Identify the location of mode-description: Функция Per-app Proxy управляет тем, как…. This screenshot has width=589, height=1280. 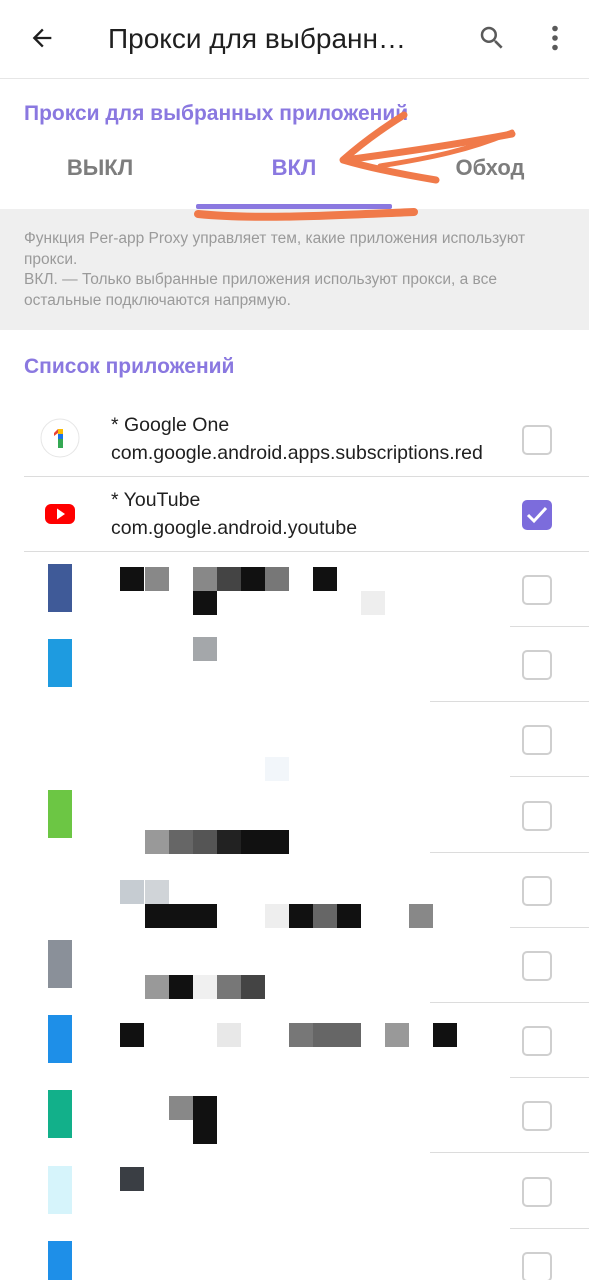
(294, 269).